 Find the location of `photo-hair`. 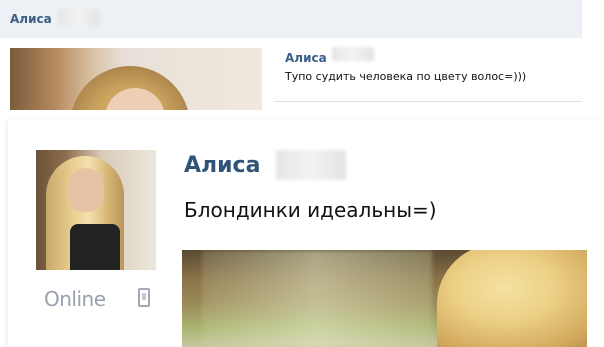

photo-hair is located at coordinates (512, 298).